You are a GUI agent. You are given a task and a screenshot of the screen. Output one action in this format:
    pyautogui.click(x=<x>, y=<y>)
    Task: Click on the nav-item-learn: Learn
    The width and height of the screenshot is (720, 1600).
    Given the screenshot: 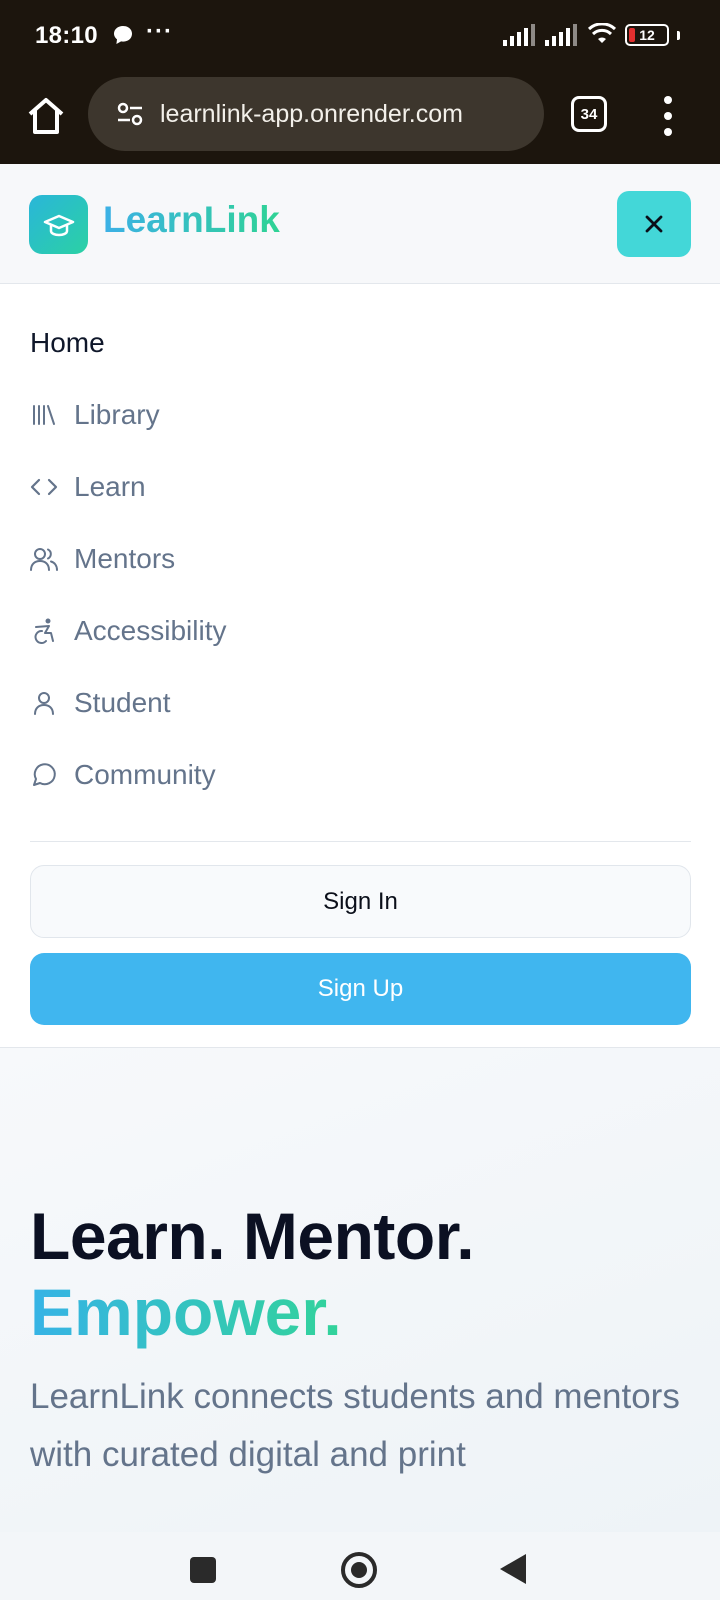 What is the action you would take?
    pyautogui.click(x=88, y=487)
    